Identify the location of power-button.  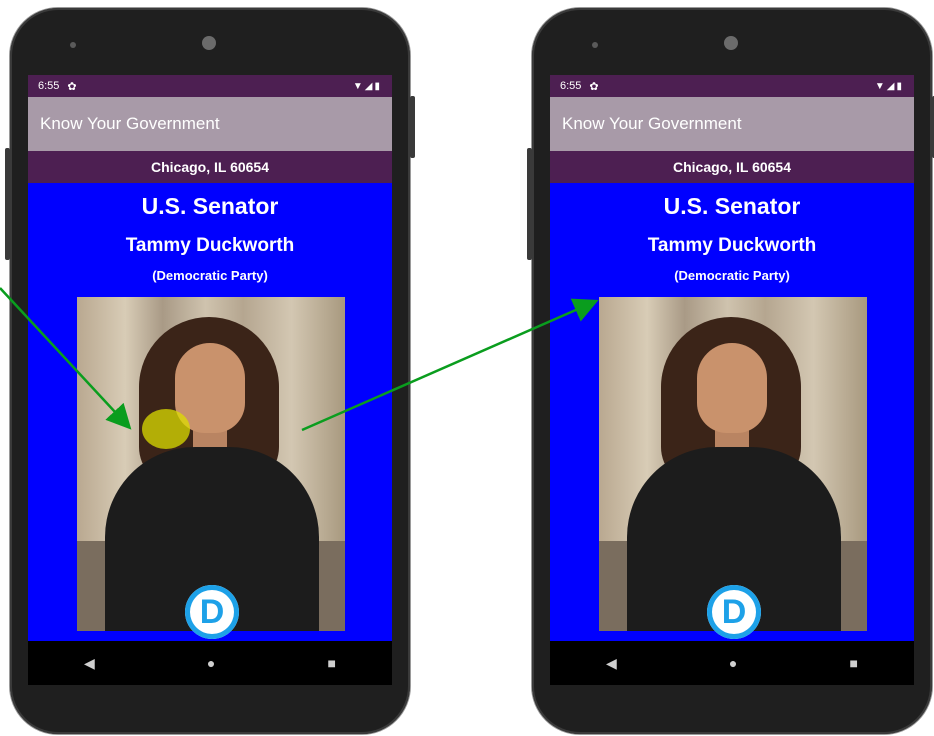
(412, 127).